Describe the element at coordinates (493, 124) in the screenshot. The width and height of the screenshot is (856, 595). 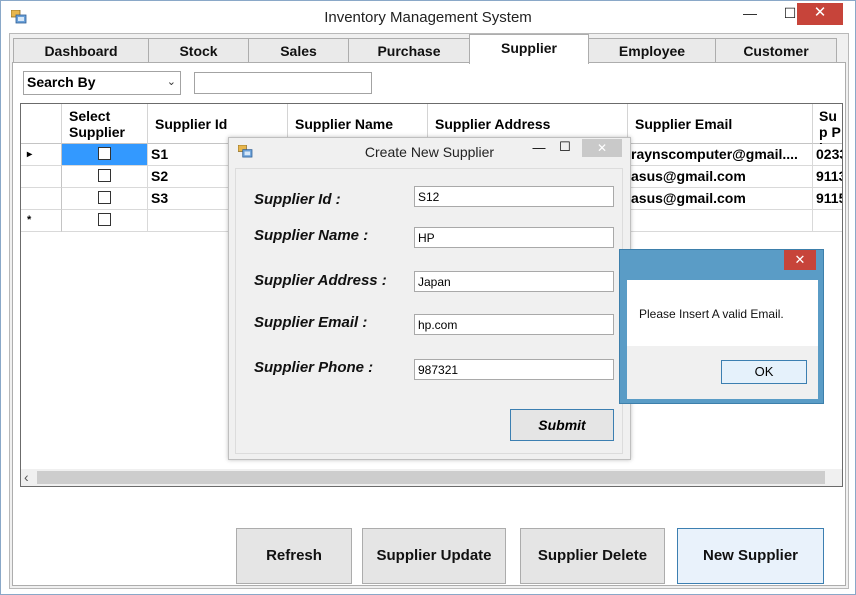
I see `column-header-address-label: Supplier Address` at that location.